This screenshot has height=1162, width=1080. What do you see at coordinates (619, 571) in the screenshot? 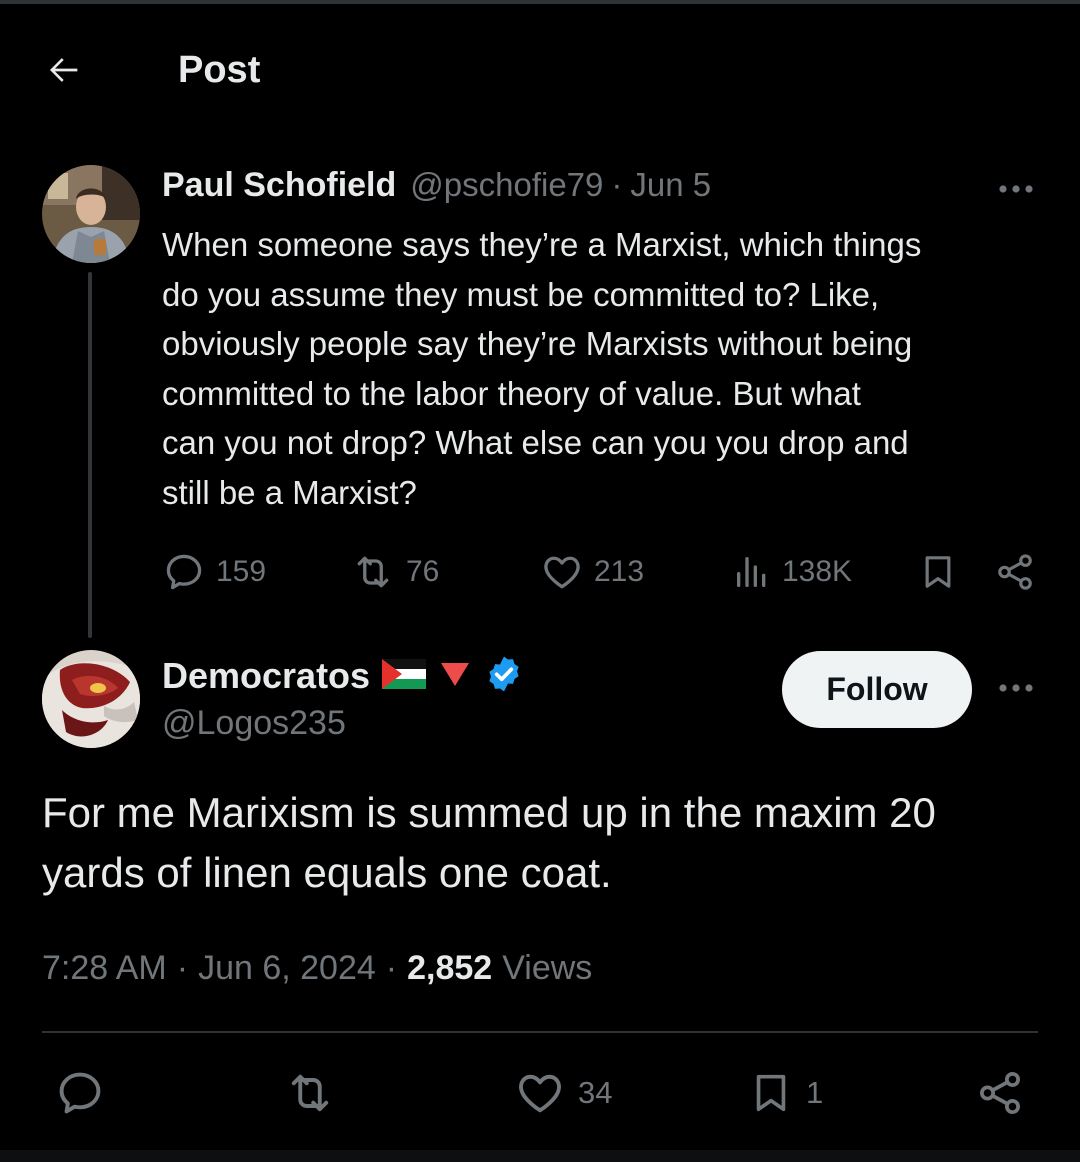
I see `like-count: 213` at bounding box center [619, 571].